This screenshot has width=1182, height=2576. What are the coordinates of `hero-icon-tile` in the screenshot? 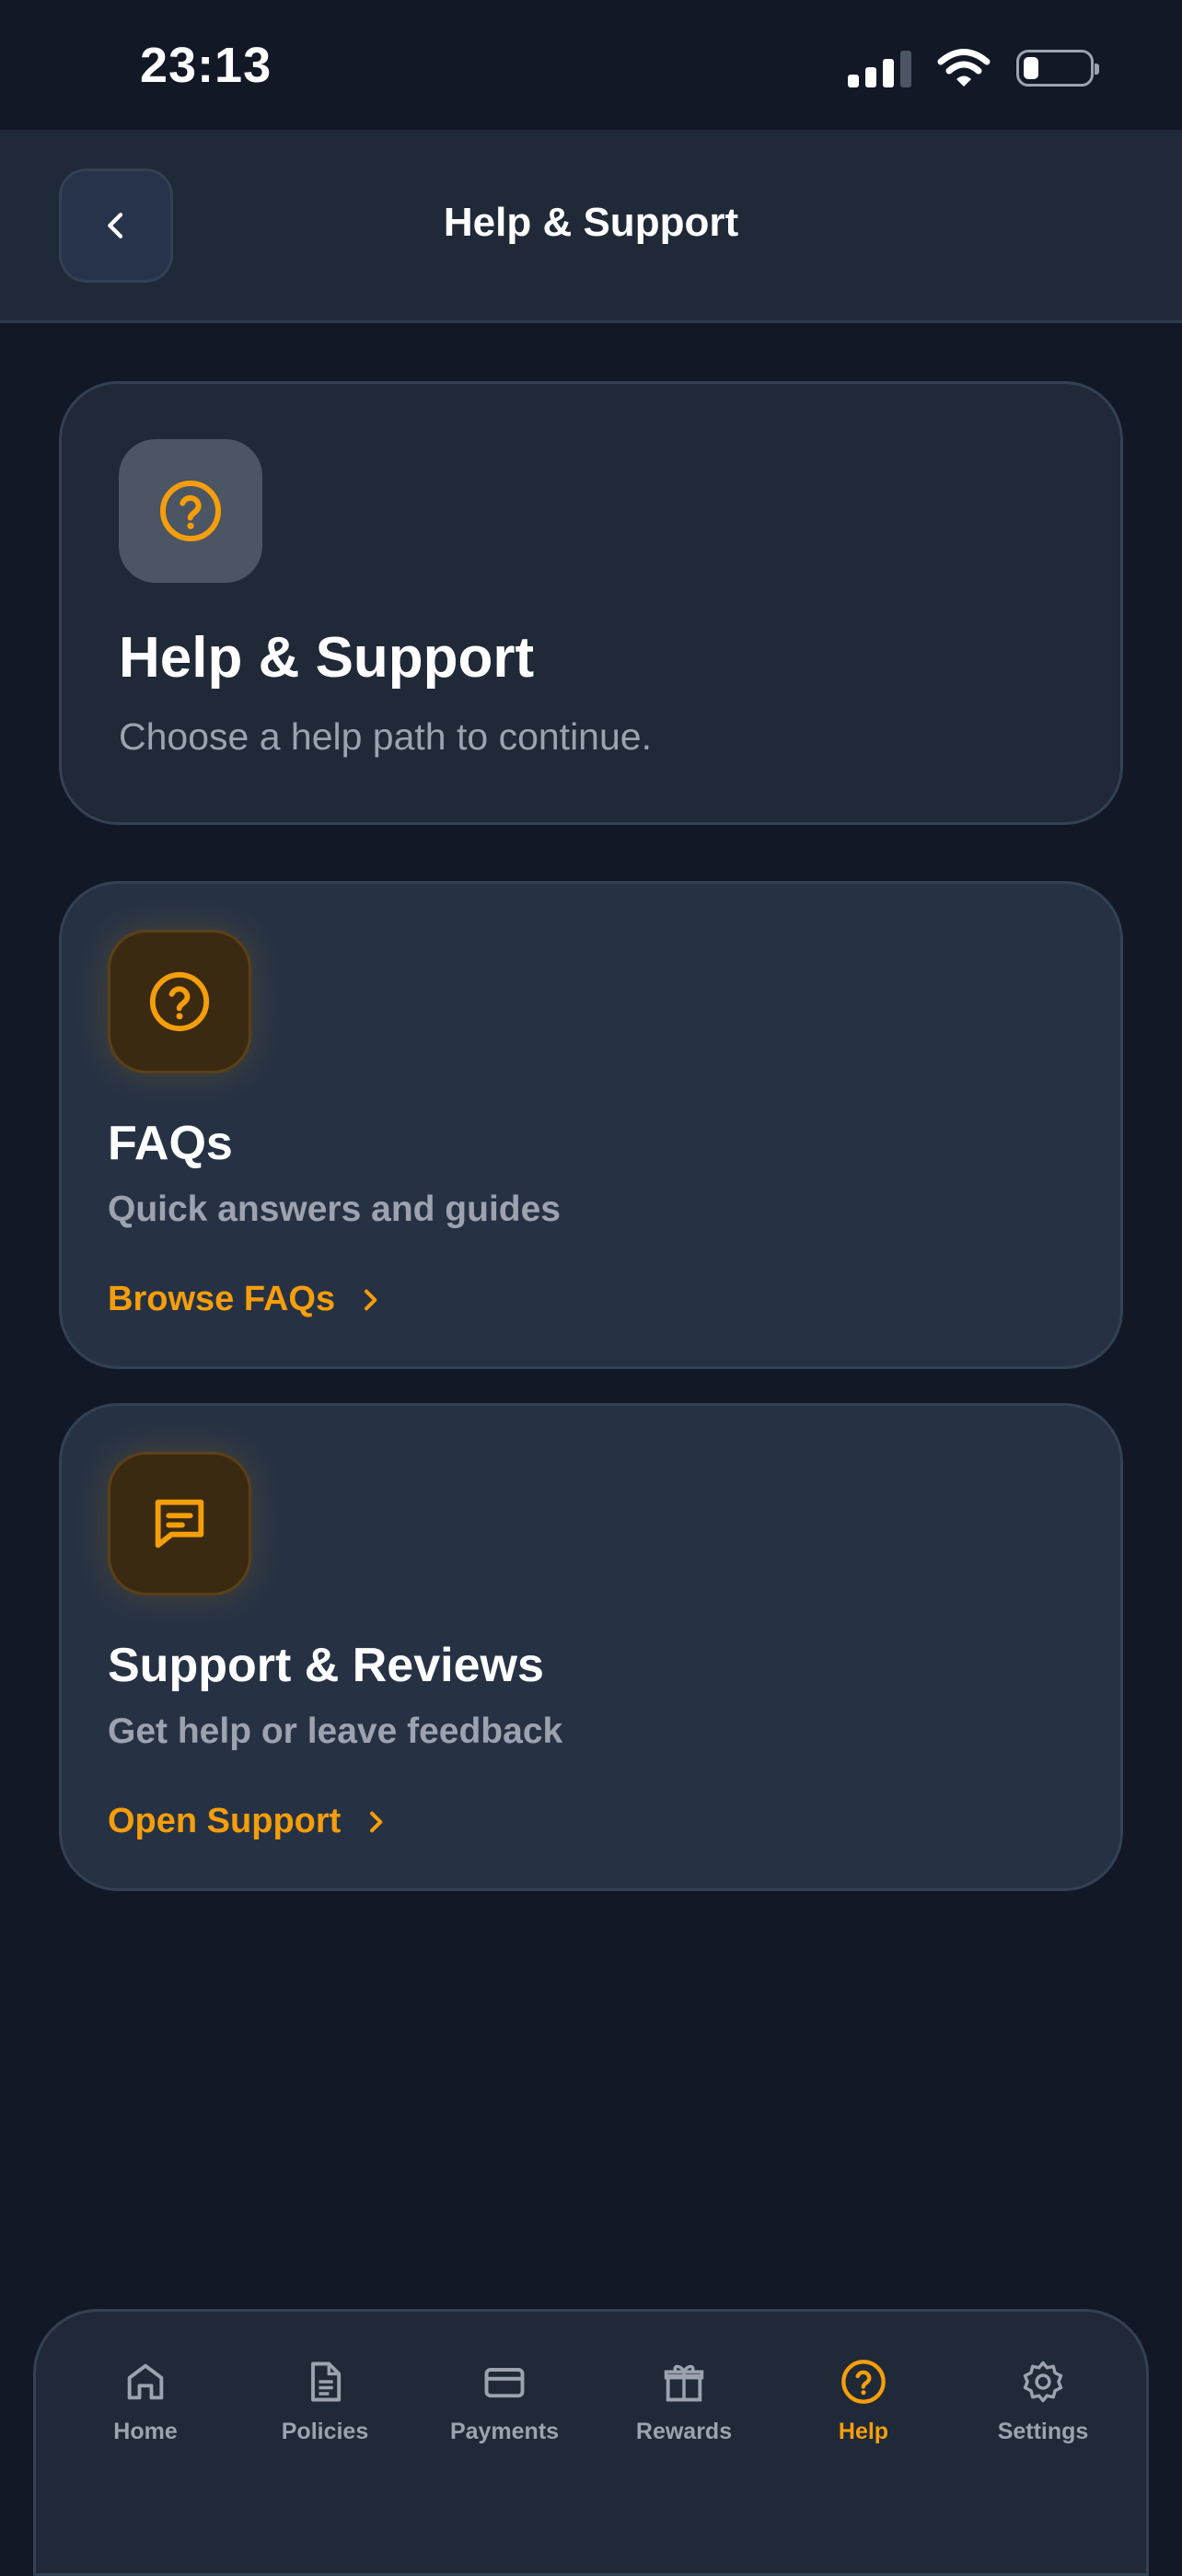 It's located at (190, 511).